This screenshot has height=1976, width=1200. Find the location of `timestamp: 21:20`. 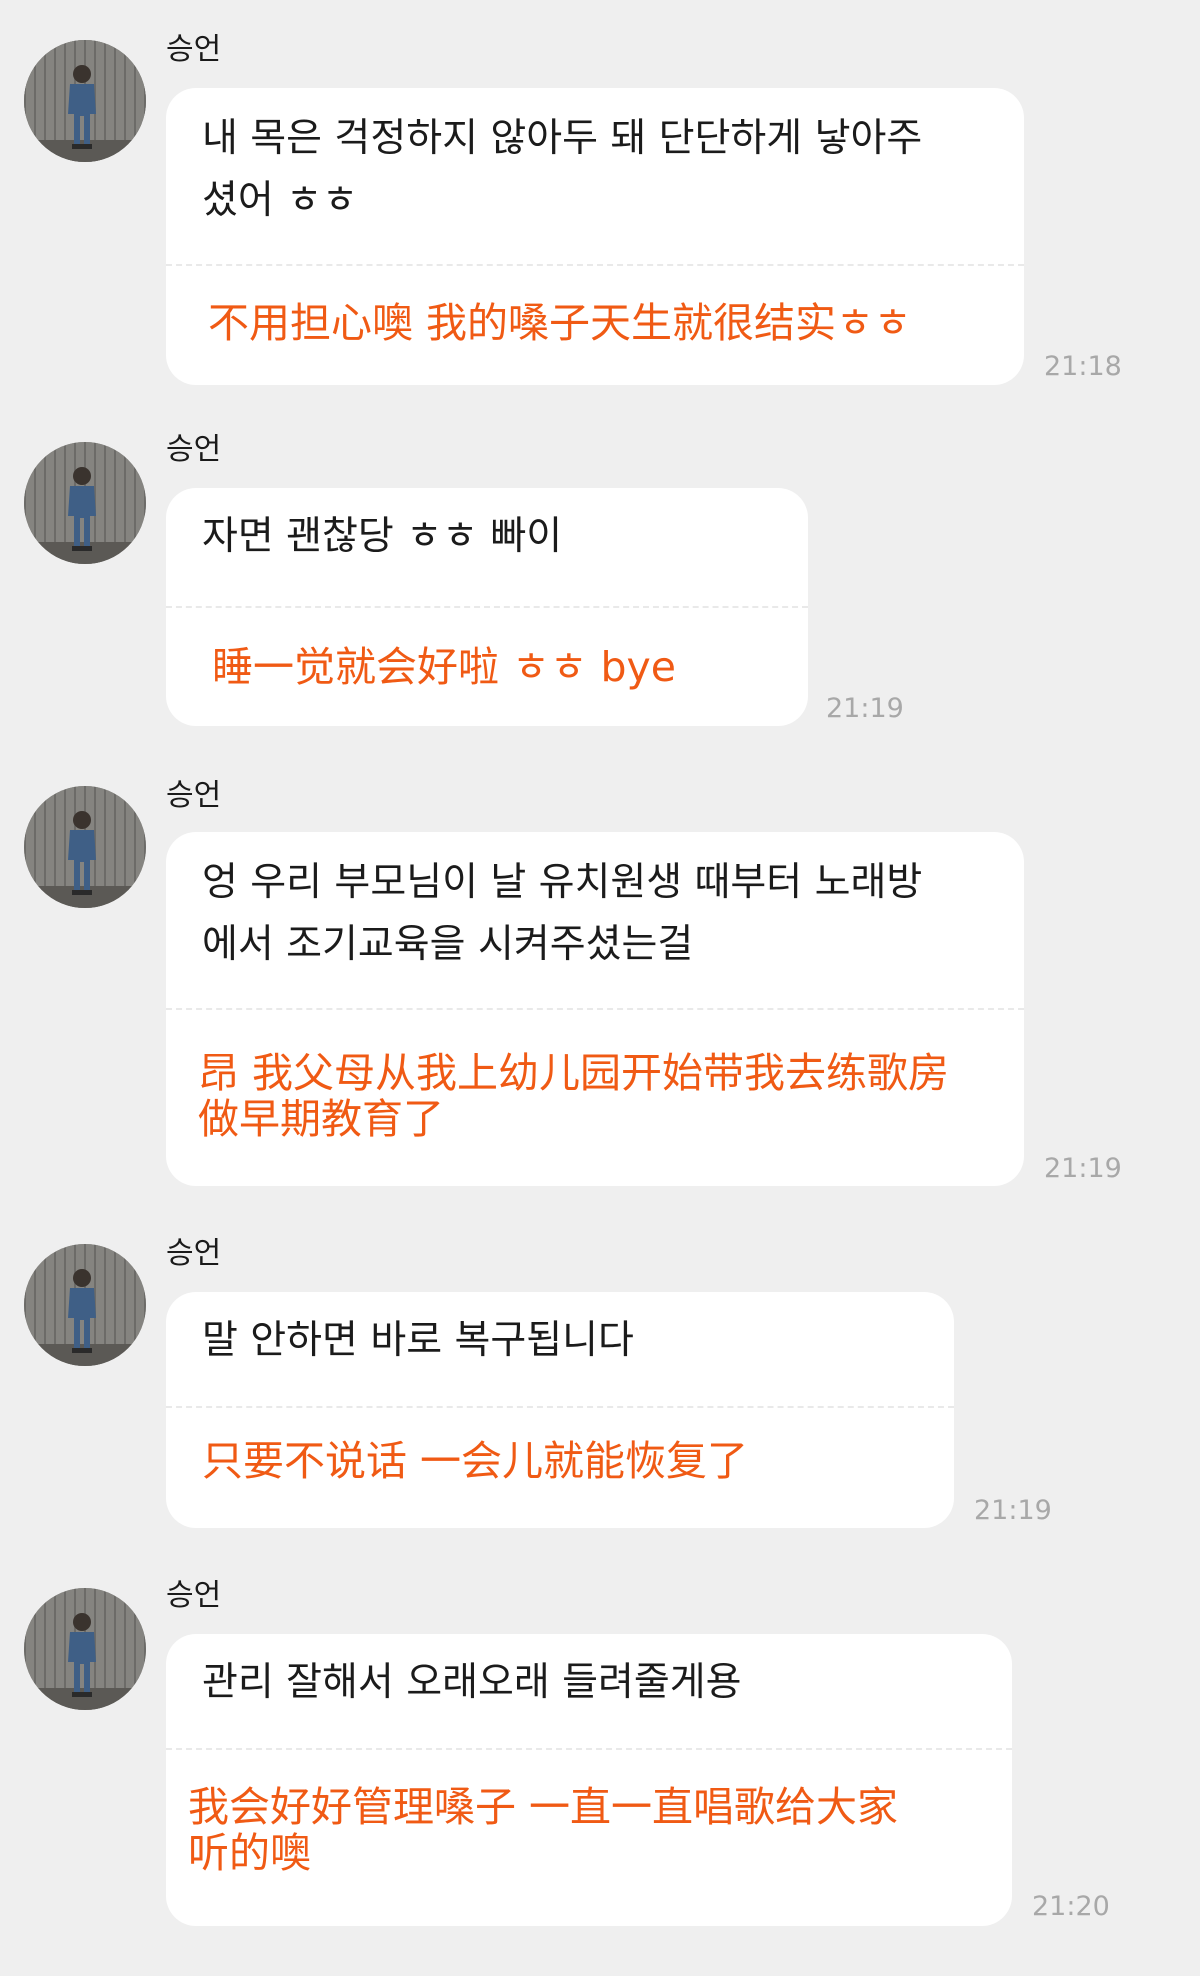

timestamp: 21:20 is located at coordinates (1071, 1906).